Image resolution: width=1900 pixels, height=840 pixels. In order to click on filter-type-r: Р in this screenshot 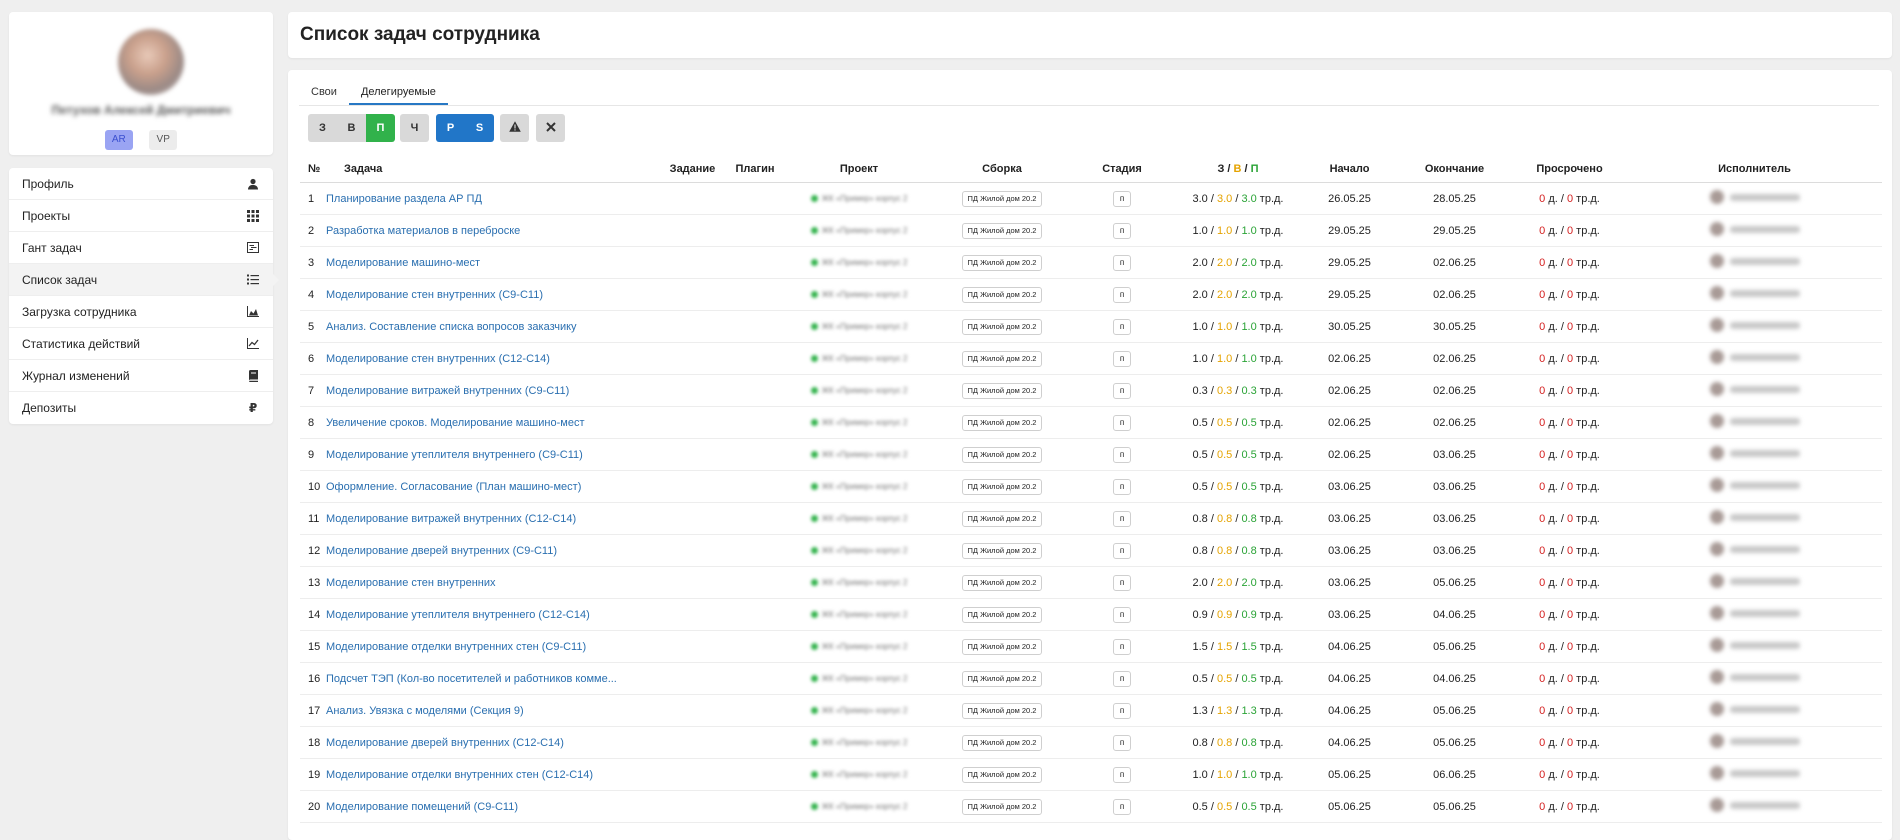, I will do `click(450, 128)`.